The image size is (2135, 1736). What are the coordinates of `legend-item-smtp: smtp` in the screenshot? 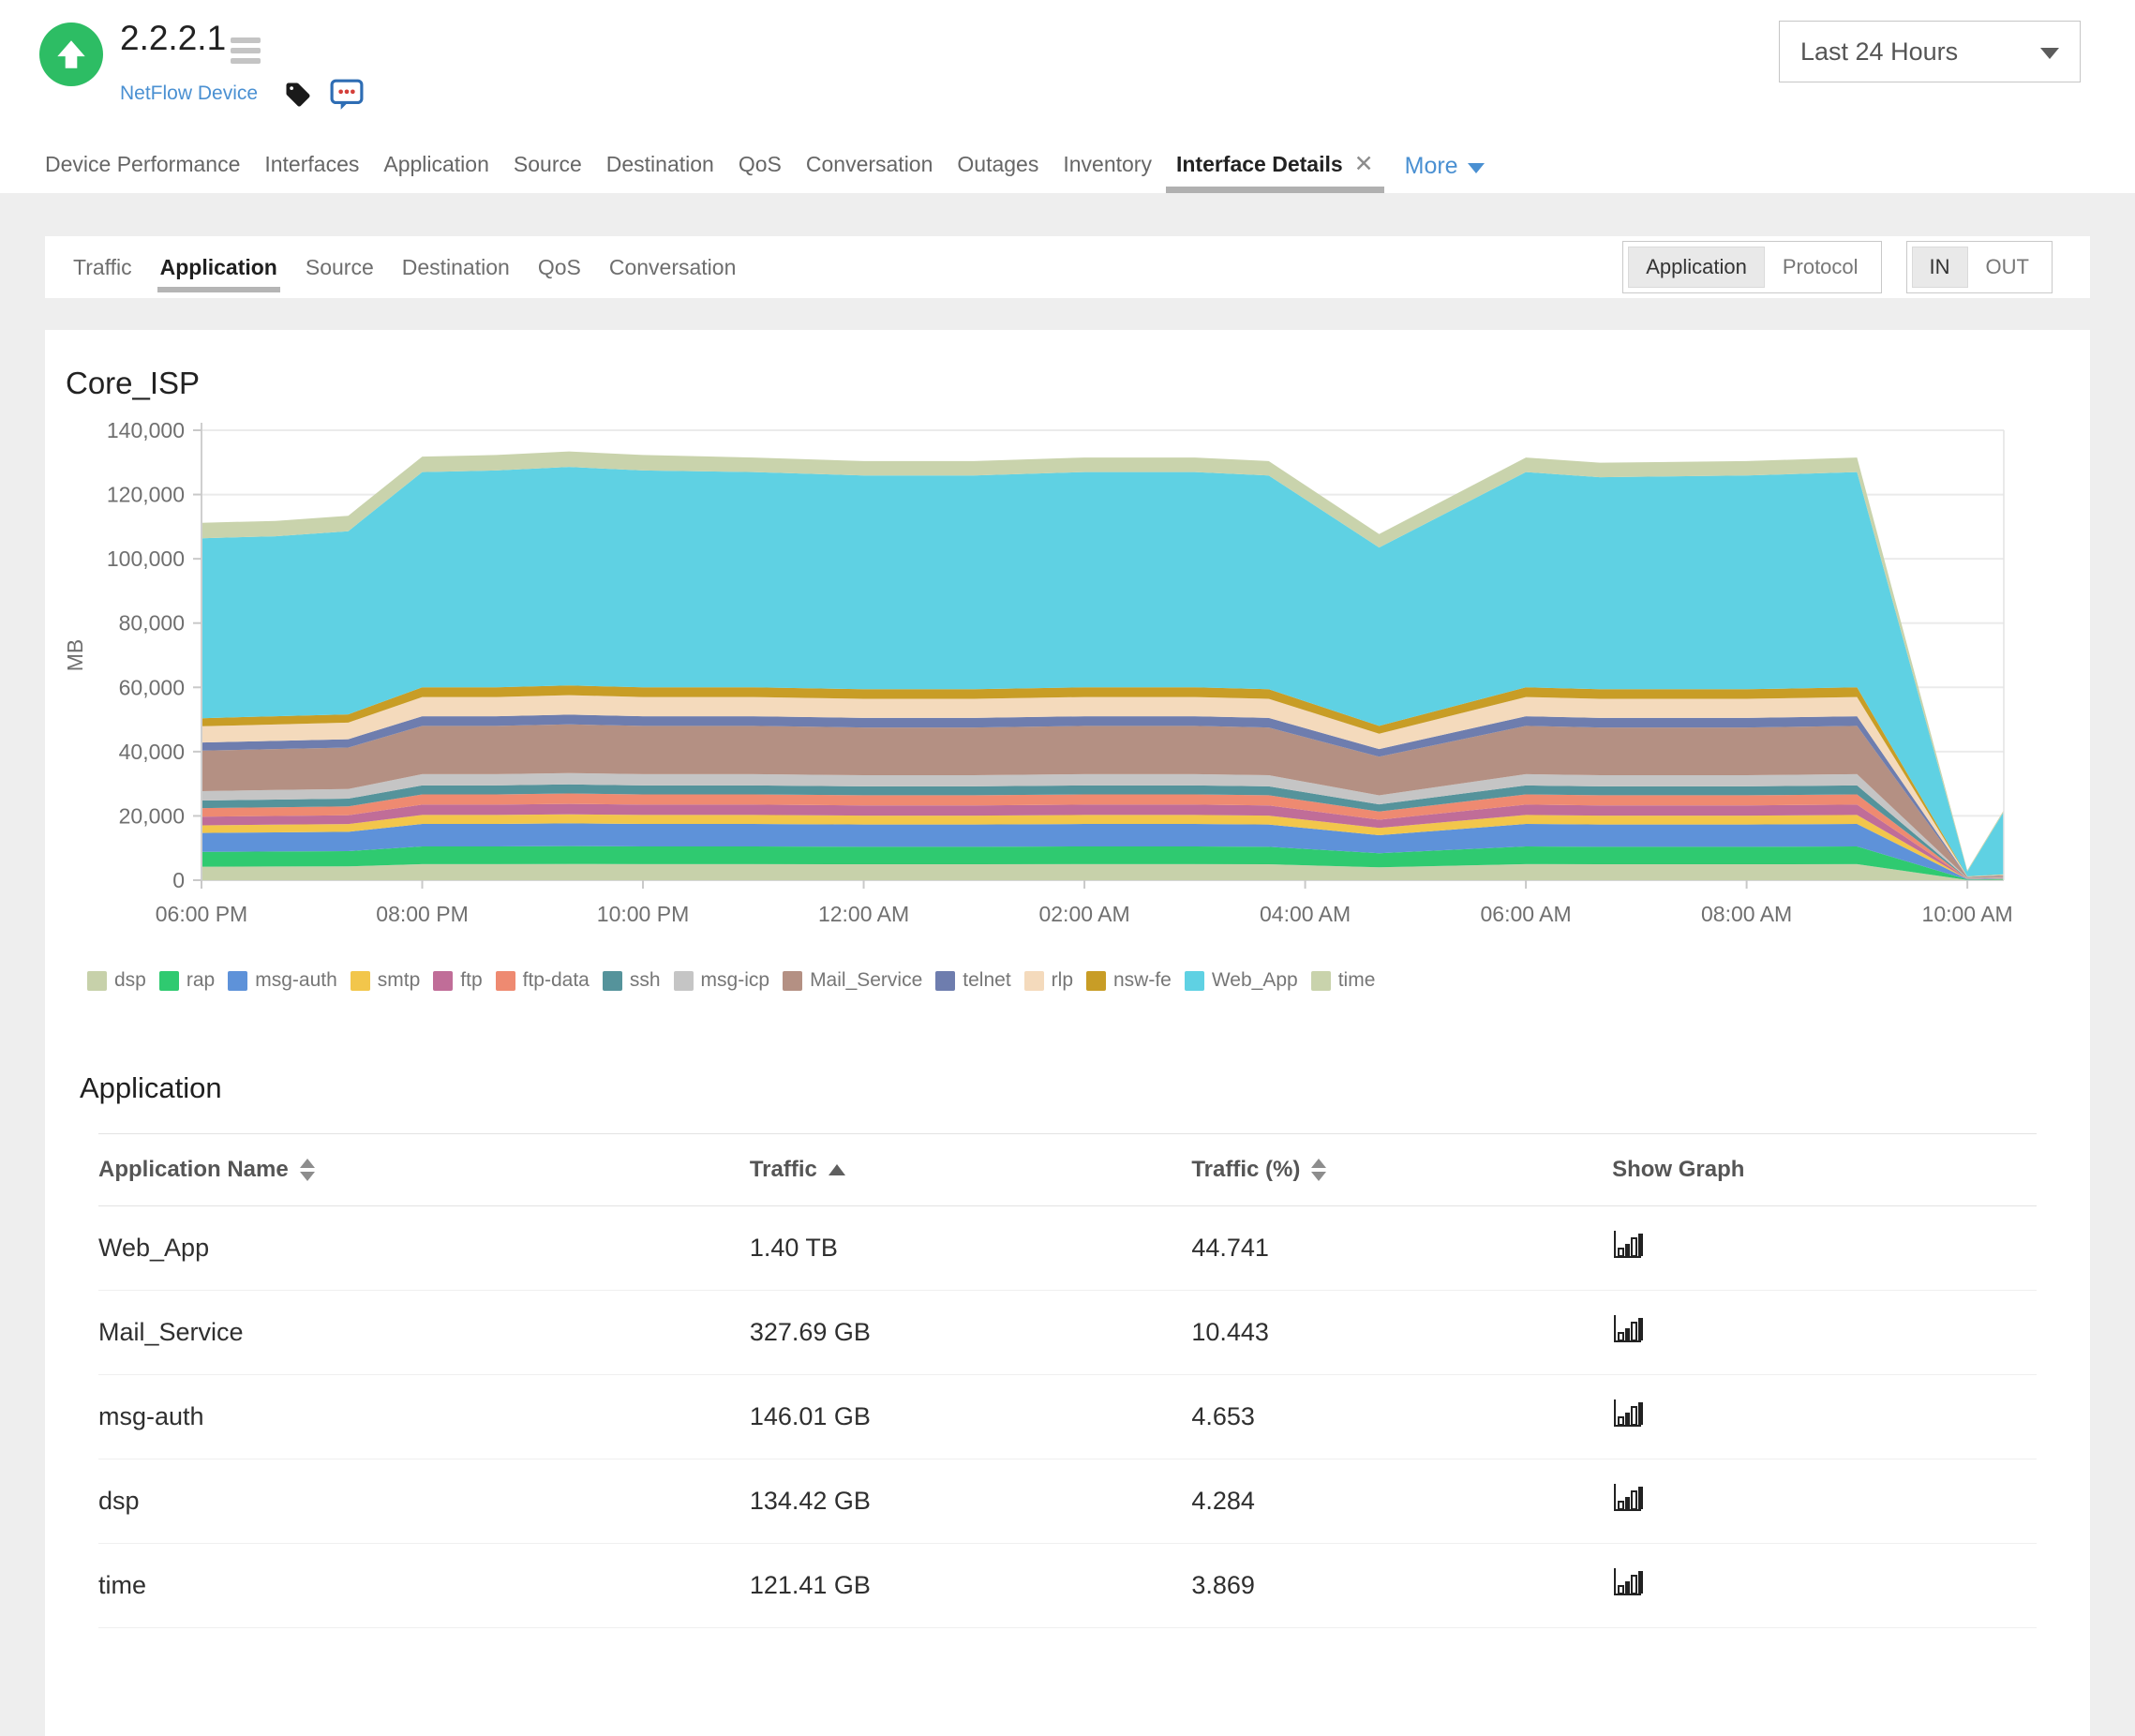 It's located at (385, 980).